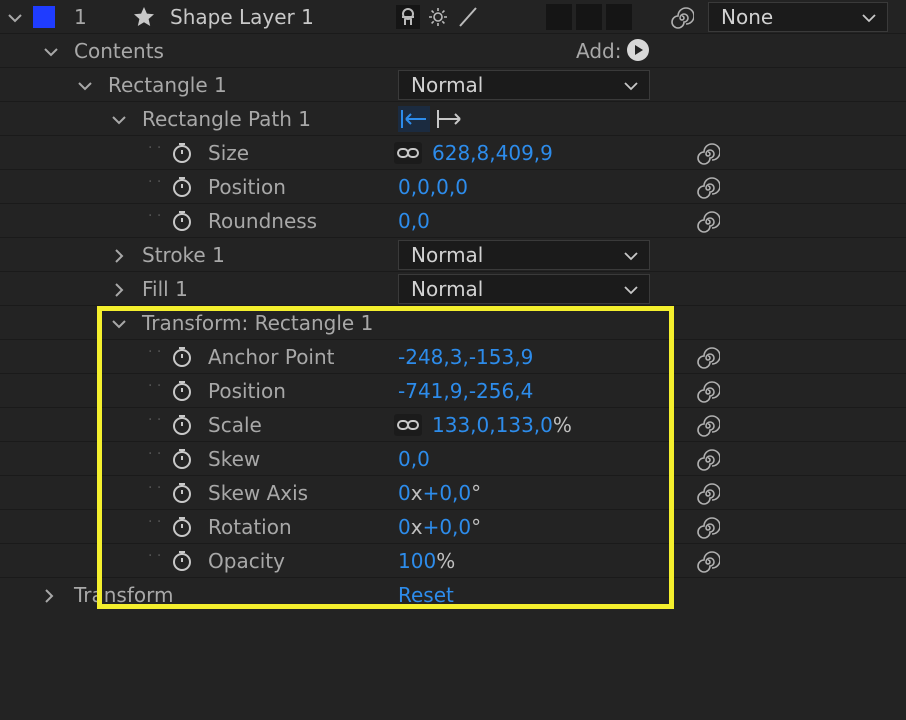 This screenshot has width=906, height=720. What do you see at coordinates (465, 357) in the screenshot?
I see `anchor-point-value: -248,3,-153,9` at bounding box center [465, 357].